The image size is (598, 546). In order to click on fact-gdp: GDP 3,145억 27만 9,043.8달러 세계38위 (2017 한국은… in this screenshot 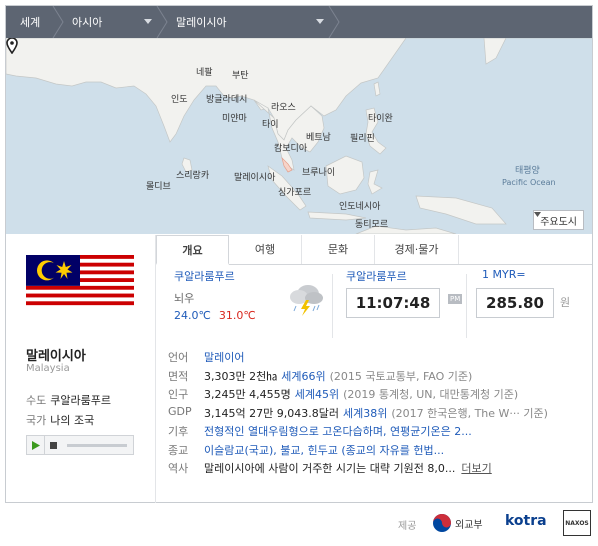, I will do `click(378, 414)`.